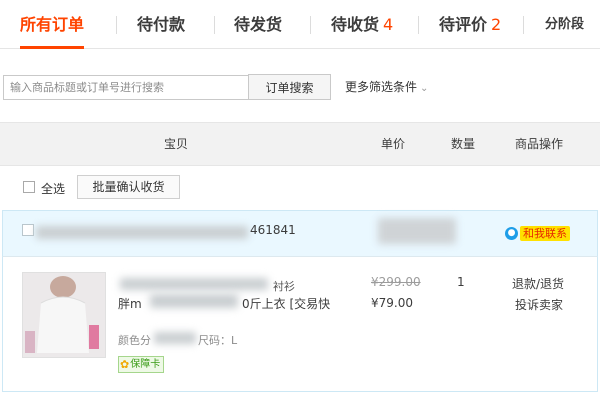 This screenshot has height=400, width=600. I want to click on tab-label: 待评价, so click(463, 24).